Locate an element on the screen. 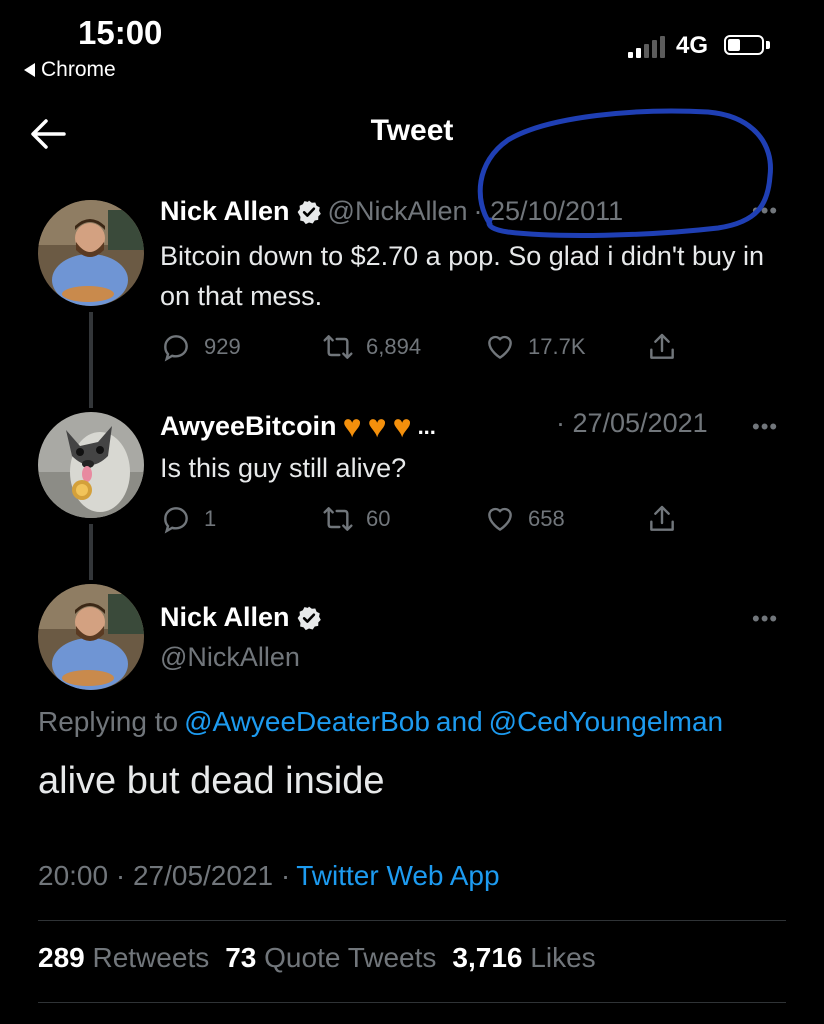 This screenshot has height=1024, width=824. retweet-button: 60 is located at coordinates (356, 519).